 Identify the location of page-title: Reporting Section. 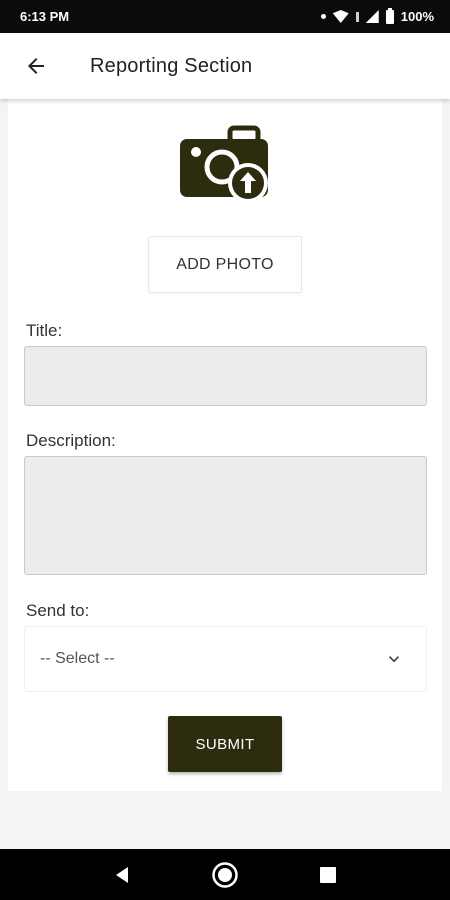
(171, 65).